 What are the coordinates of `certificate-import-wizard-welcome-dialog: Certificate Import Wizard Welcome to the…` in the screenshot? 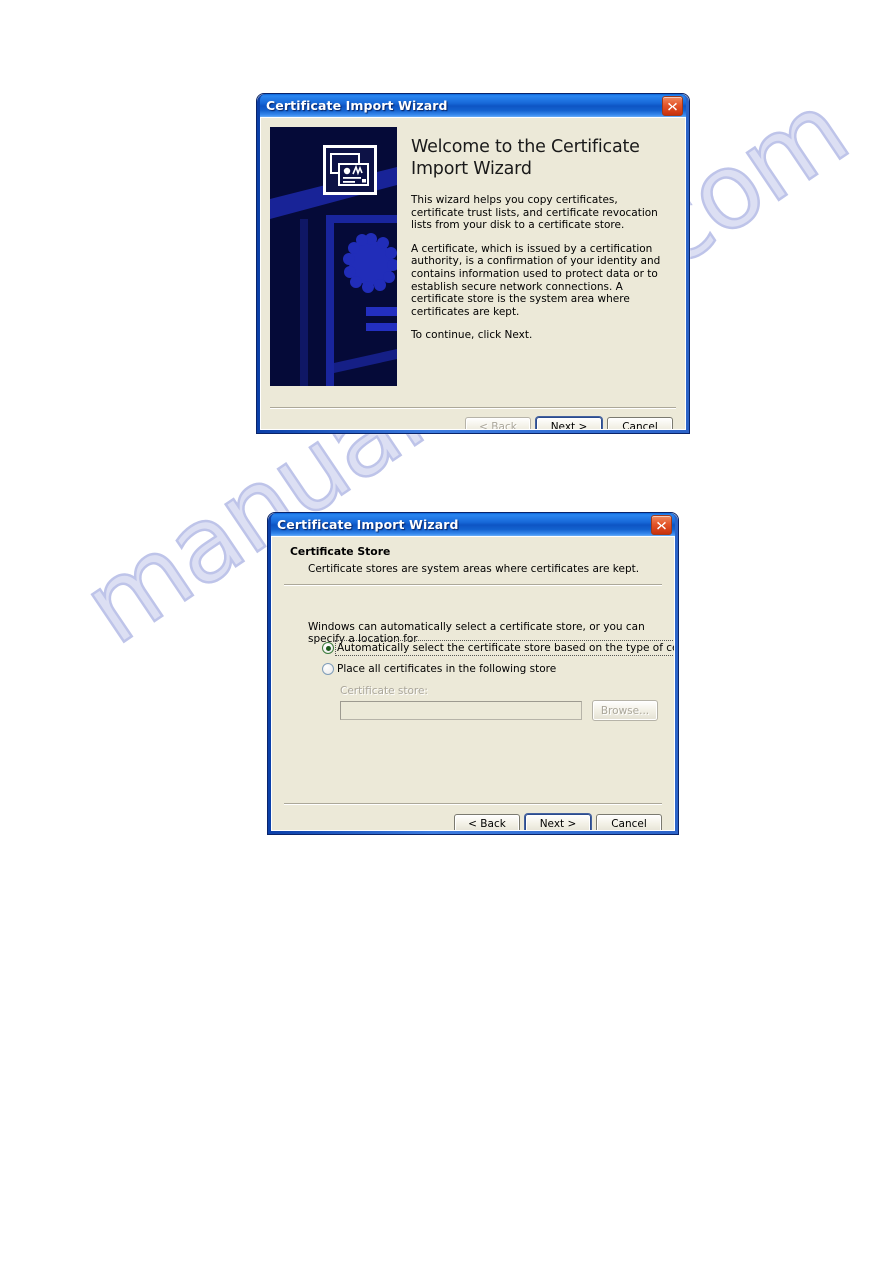 It's located at (473, 263).